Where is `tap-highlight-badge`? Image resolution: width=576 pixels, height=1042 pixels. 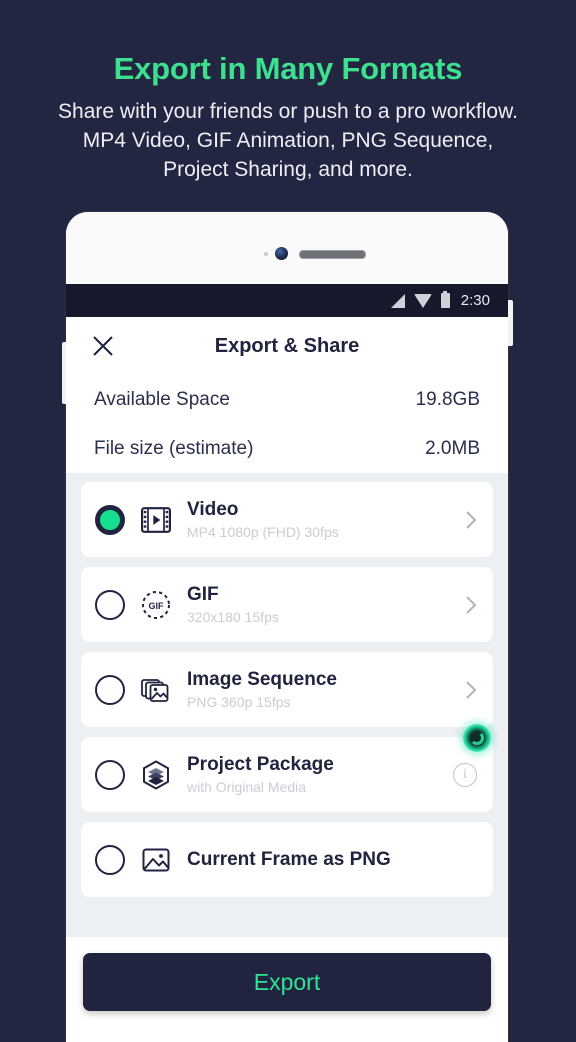 tap-highlight-badge is located at coordinates (477, 738).